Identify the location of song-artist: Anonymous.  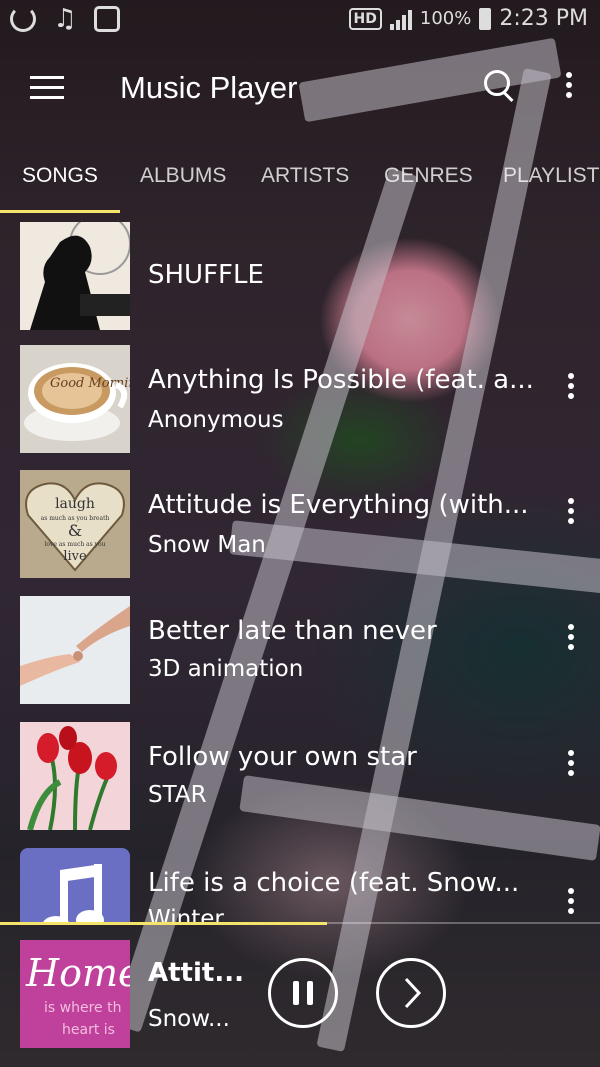
(216, 420).